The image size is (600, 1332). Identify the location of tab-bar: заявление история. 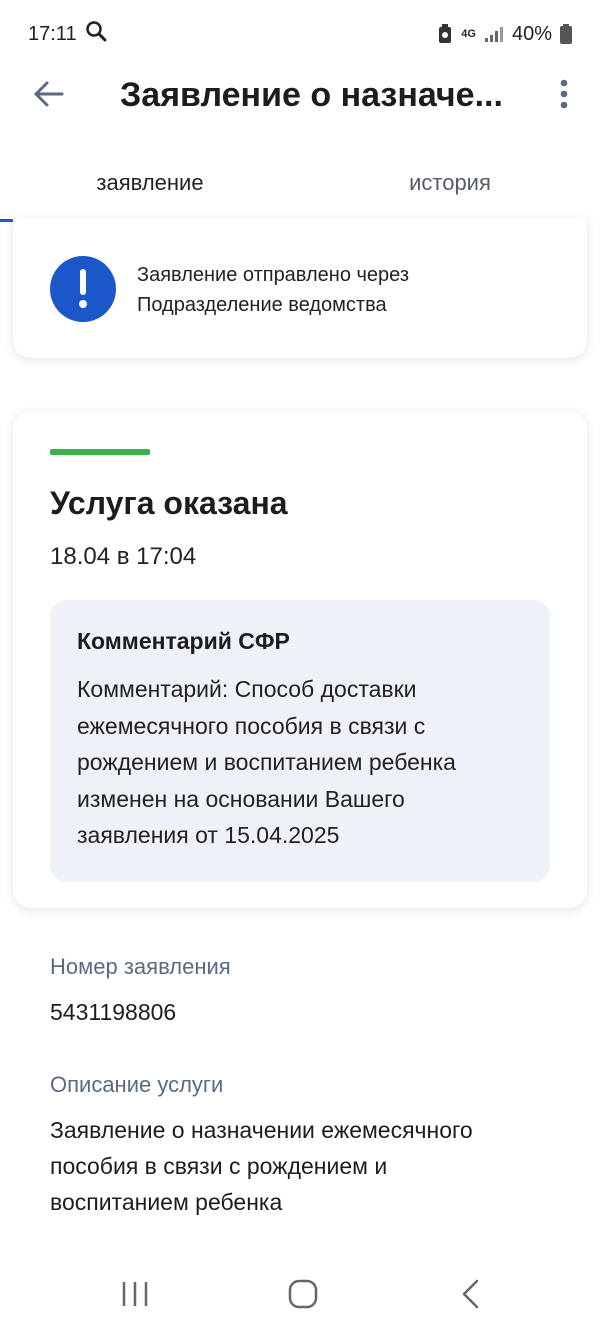
(300, 186).